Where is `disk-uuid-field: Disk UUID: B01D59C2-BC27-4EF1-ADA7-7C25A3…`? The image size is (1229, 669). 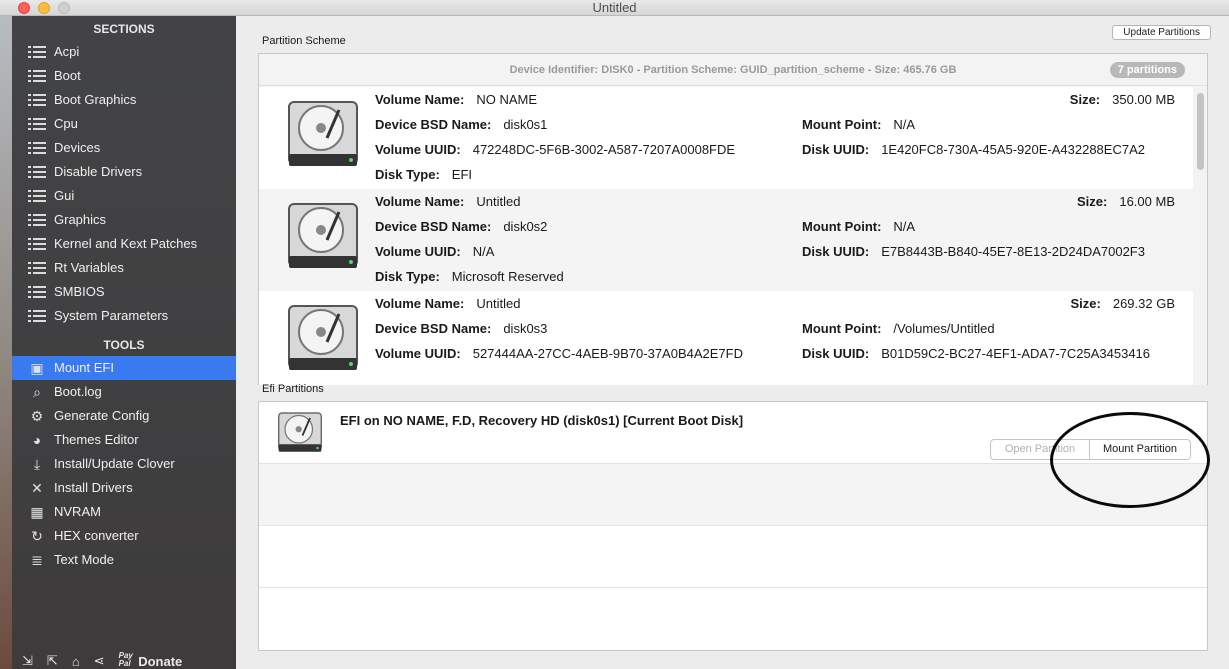
disk-uuid-field: Disk UUID: B01D59C2-BC27-4EF1-ADA7-7C25A3… is located at coordinates (976, 353).